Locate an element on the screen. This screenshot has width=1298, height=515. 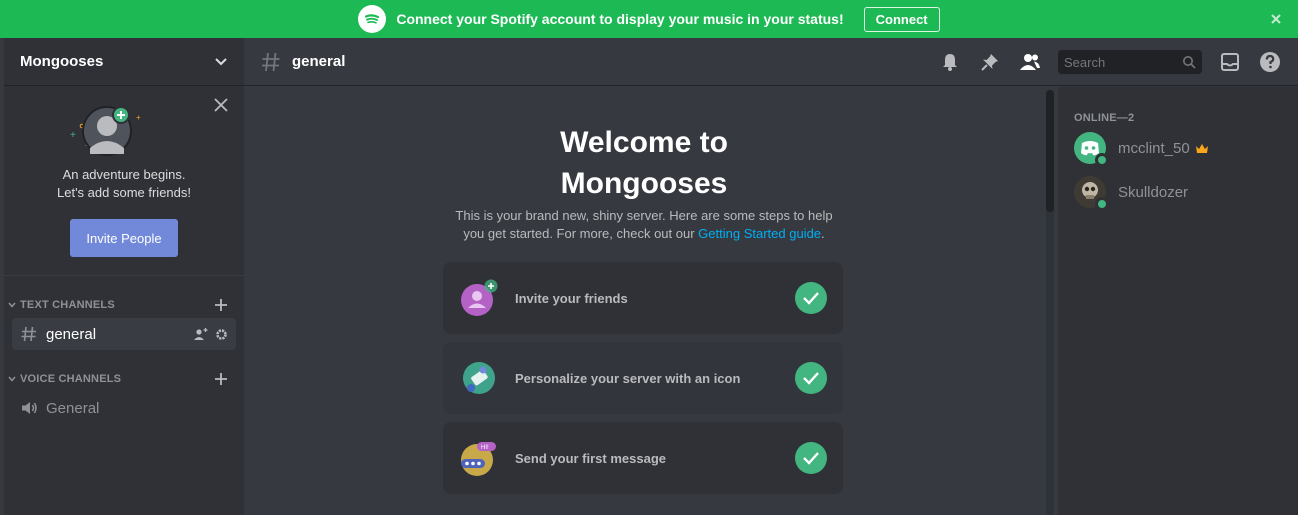
channel-name: General is located at coordinates (73, 408).